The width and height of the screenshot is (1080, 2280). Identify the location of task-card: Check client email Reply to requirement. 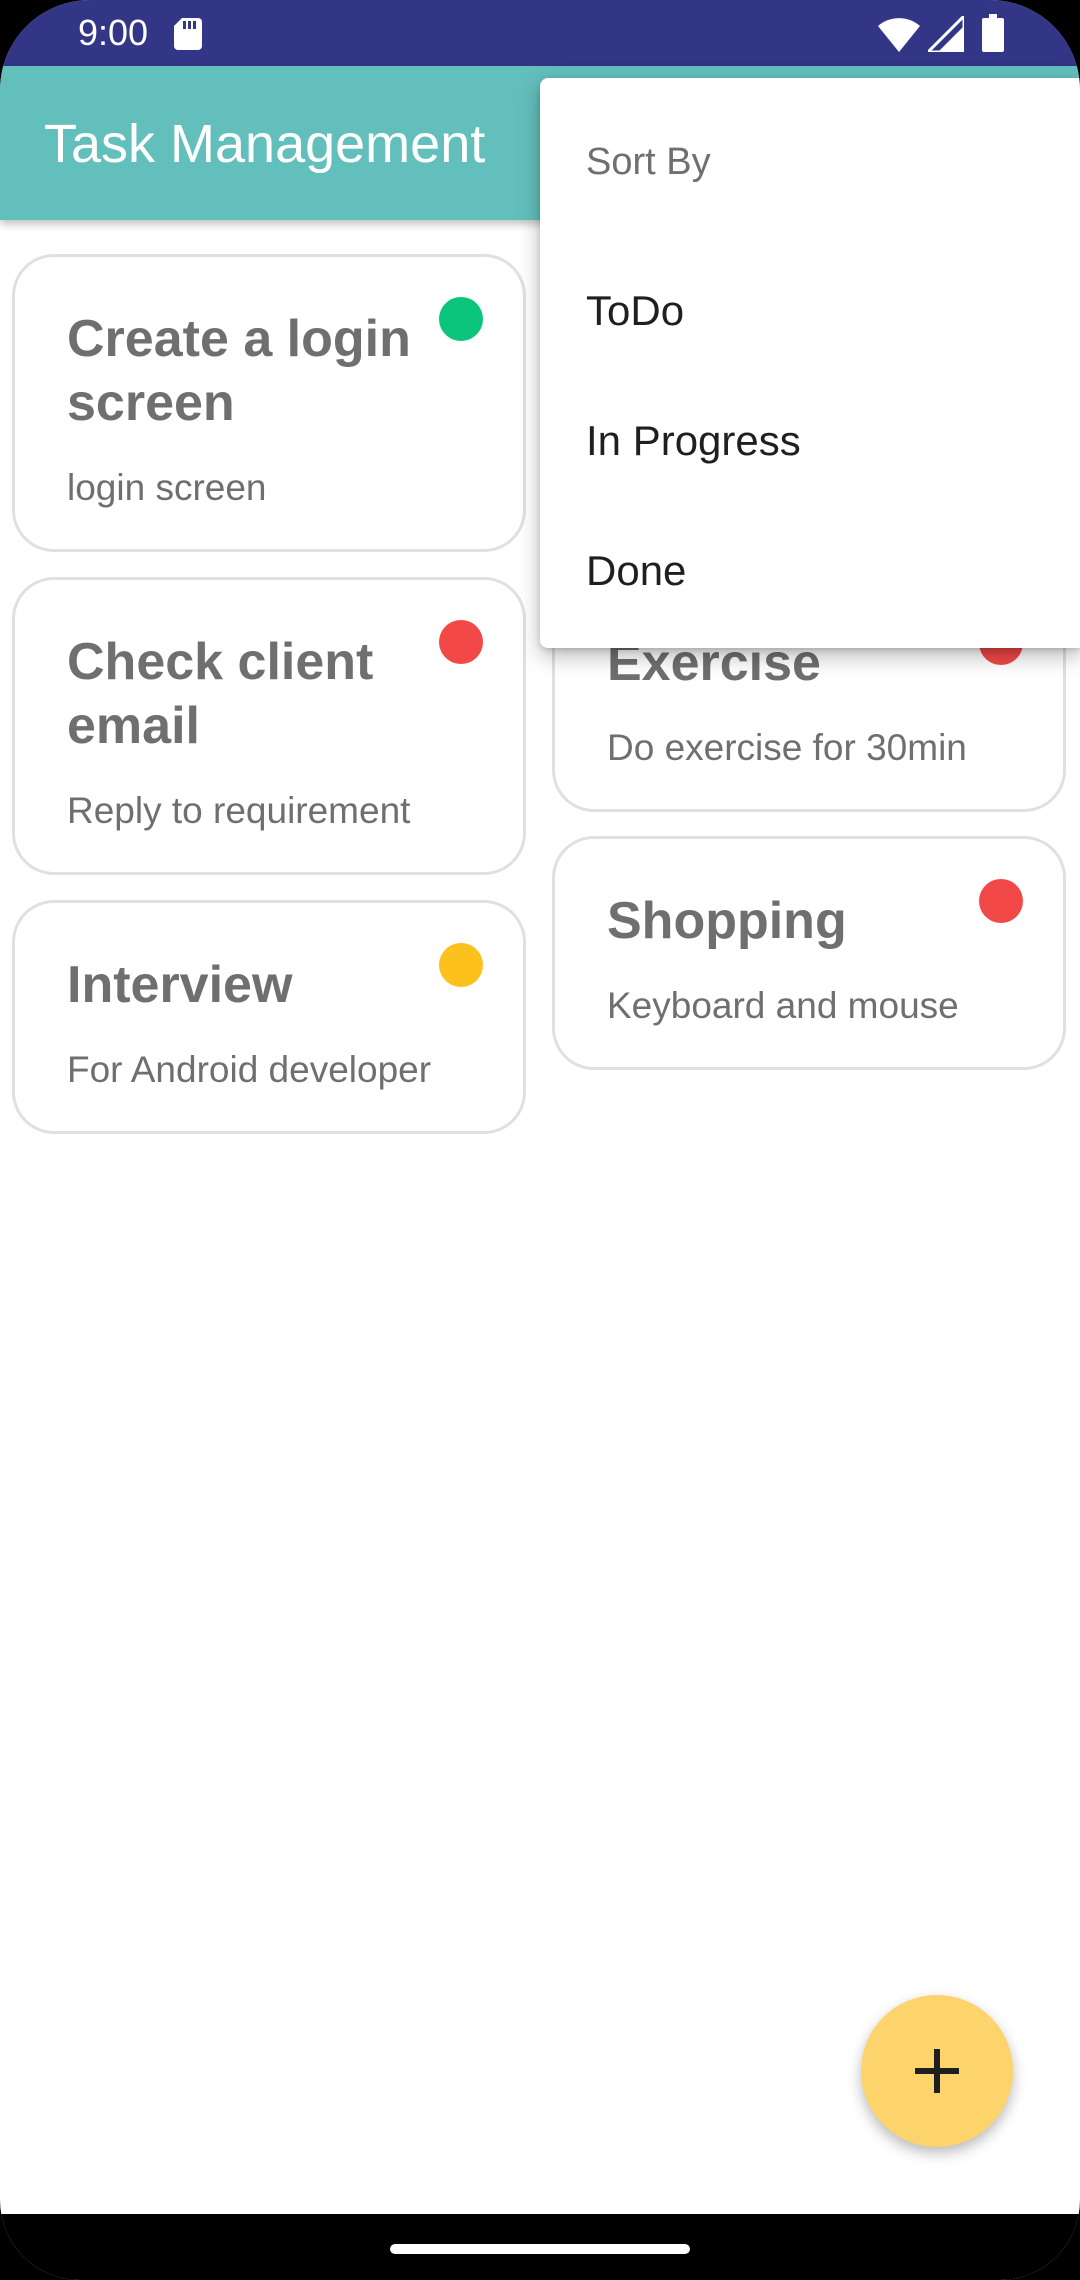
(269, 726).